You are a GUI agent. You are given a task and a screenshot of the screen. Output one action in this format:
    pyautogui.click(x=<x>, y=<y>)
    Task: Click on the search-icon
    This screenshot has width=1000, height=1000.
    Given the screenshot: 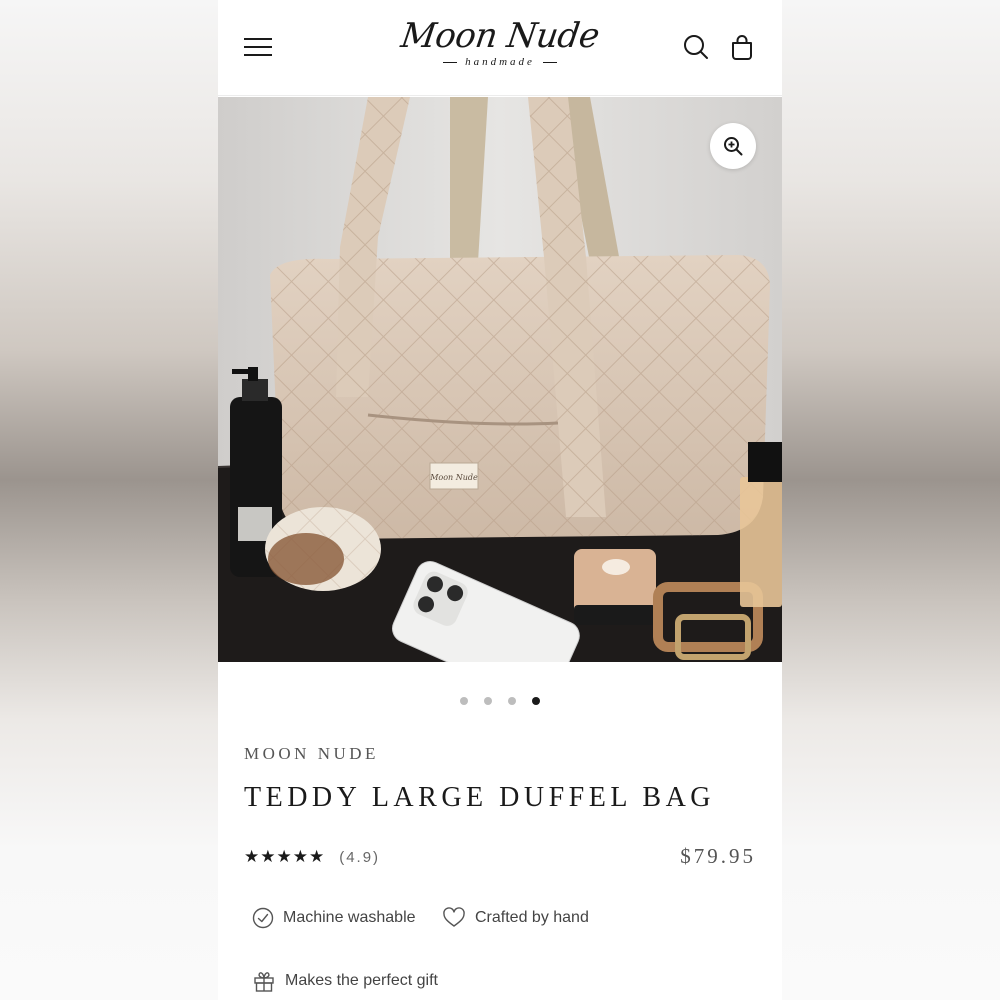 What is the action you would take?
    pyautogui.click(x=696, y=47)
    